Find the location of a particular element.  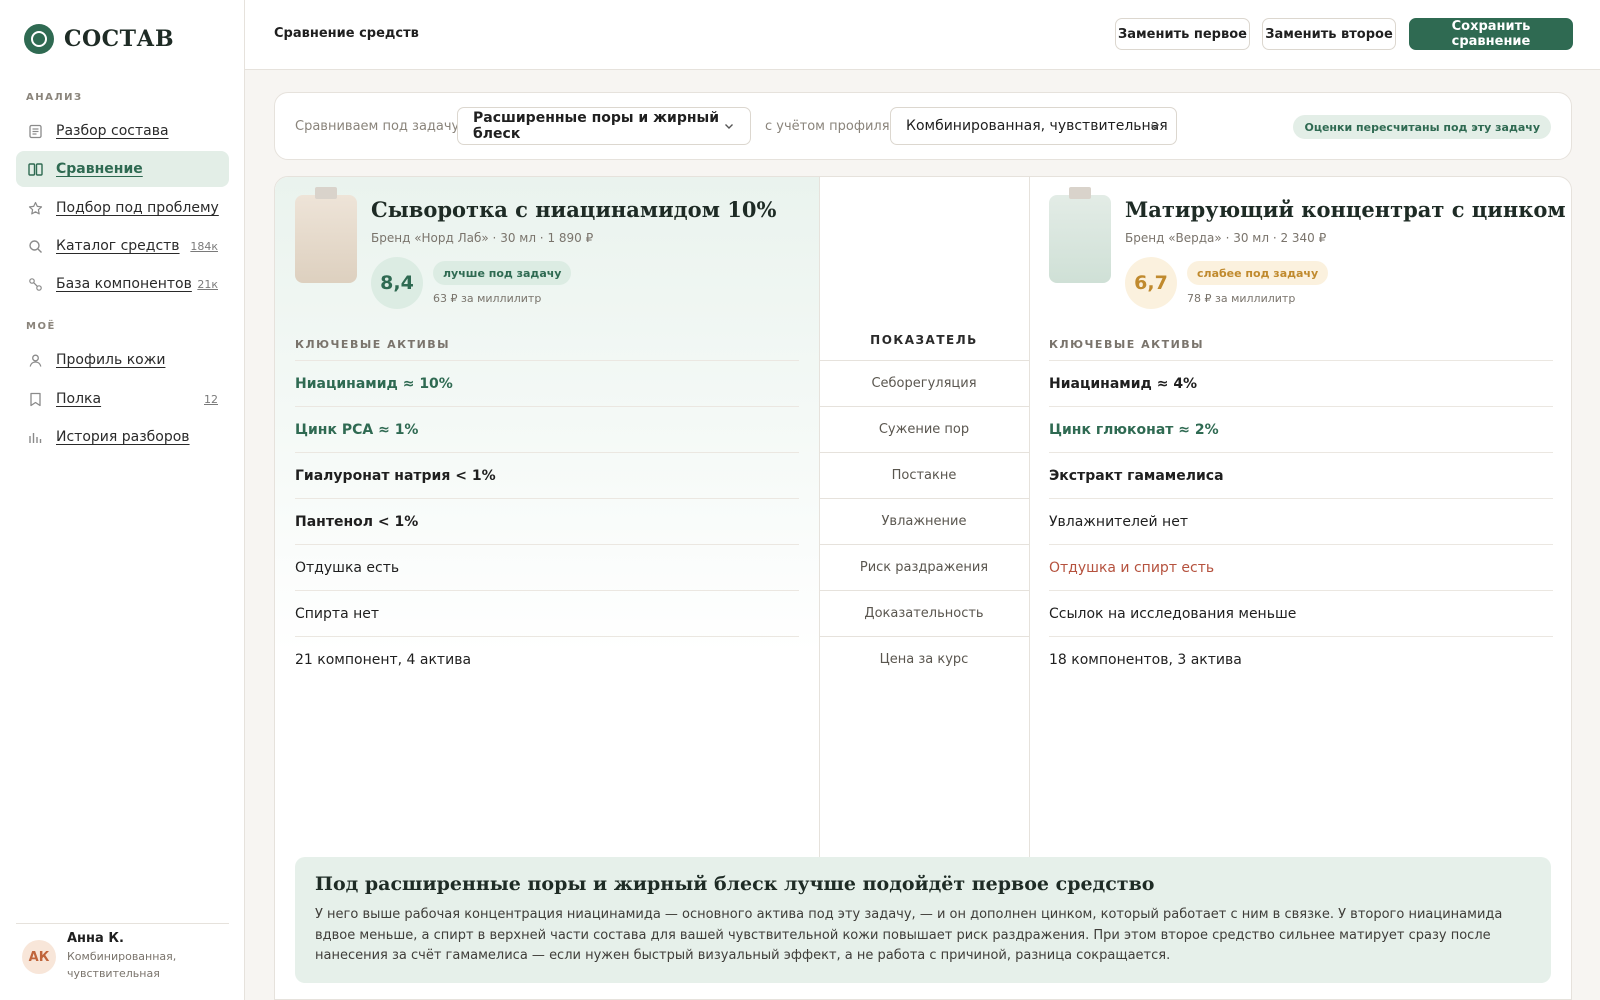

verdict-badge: слабее под задачу is located at coordinates (1258, 273).